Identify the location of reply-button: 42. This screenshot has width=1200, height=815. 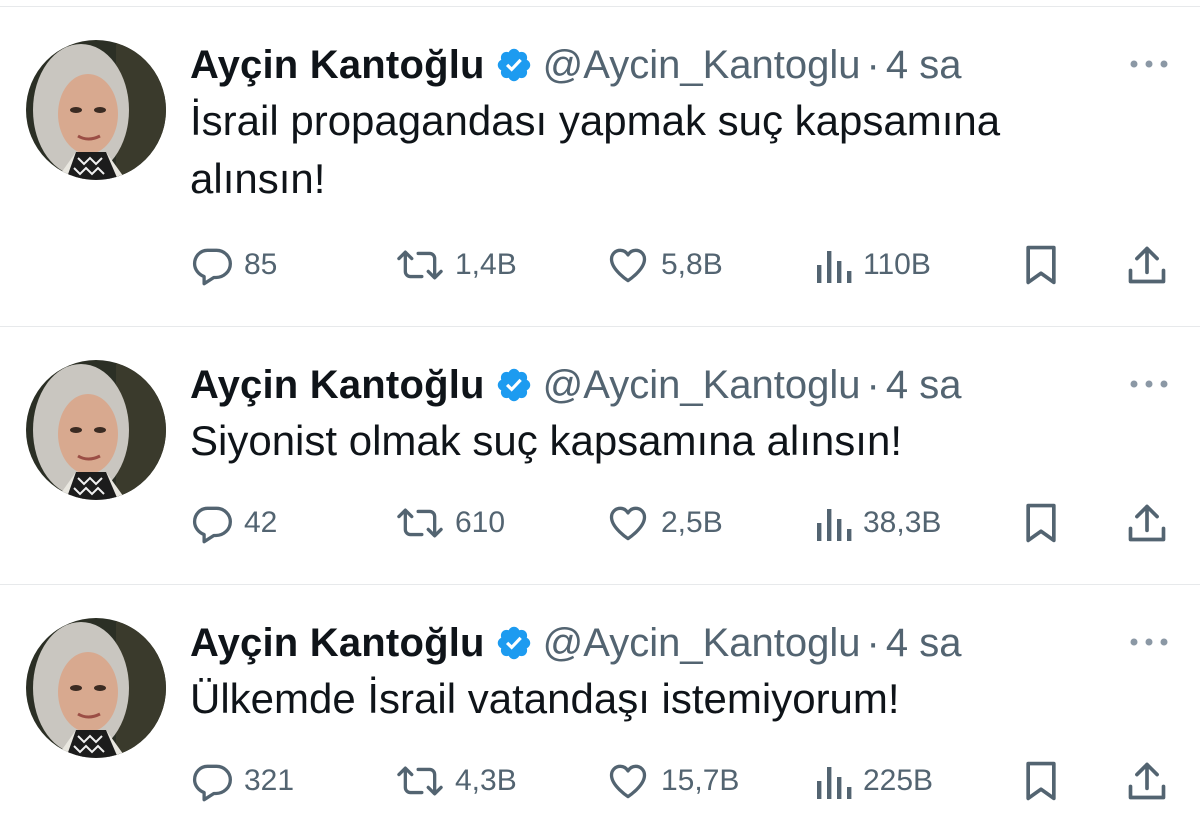
(233, 523).